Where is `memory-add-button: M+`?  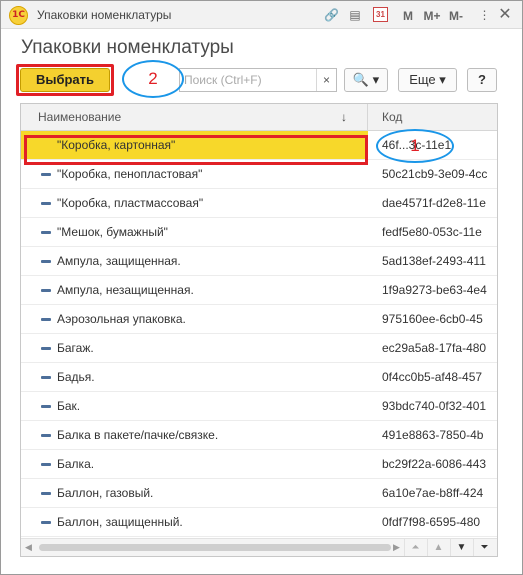
memory-add-button: M+ is located at coordinates (432, 16).